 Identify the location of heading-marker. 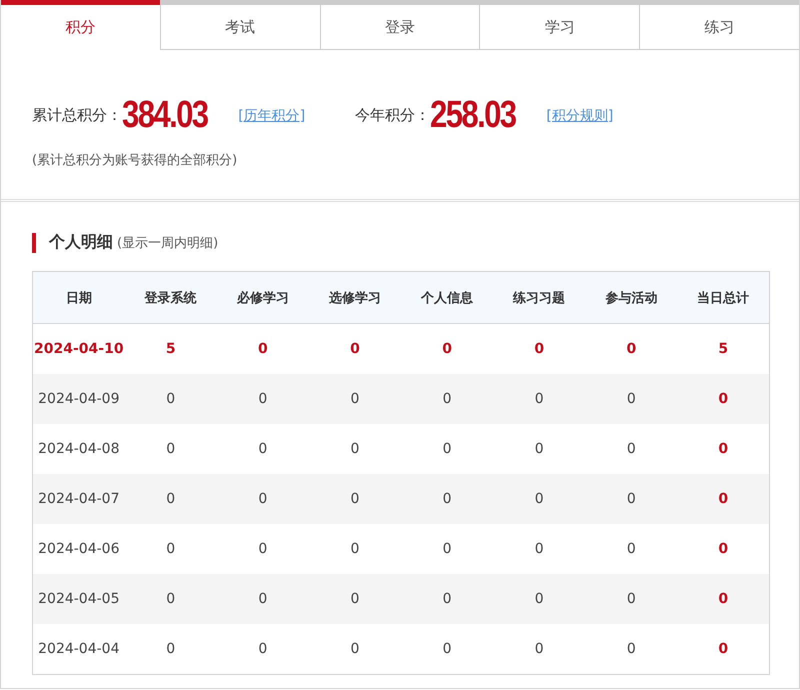
(34, 242).